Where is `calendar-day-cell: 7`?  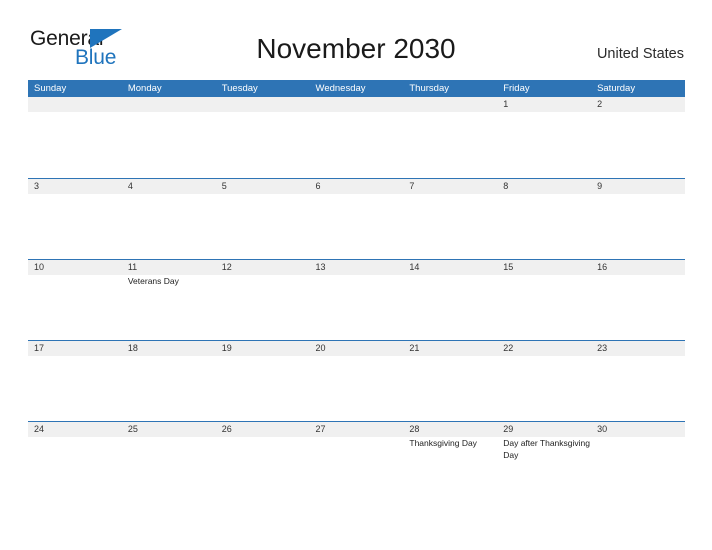
calendar-day-cell: 7 is located at coordinates (450, 186).